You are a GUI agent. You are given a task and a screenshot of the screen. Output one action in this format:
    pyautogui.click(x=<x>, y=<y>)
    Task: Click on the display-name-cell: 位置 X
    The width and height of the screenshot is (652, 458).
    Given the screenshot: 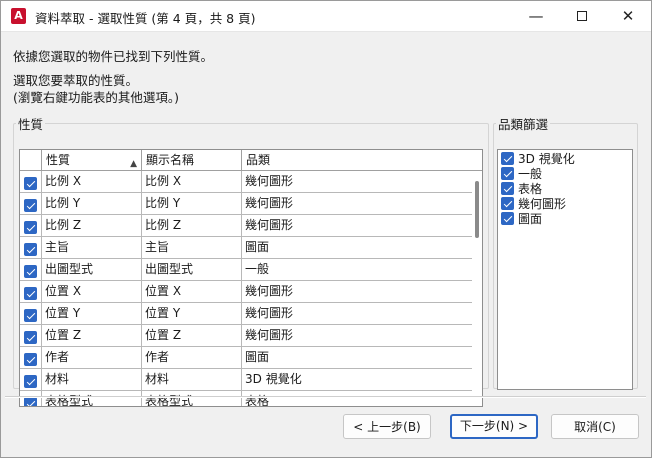 What is the action you would take?
    pyautogui.click(x=192, y=292)
    